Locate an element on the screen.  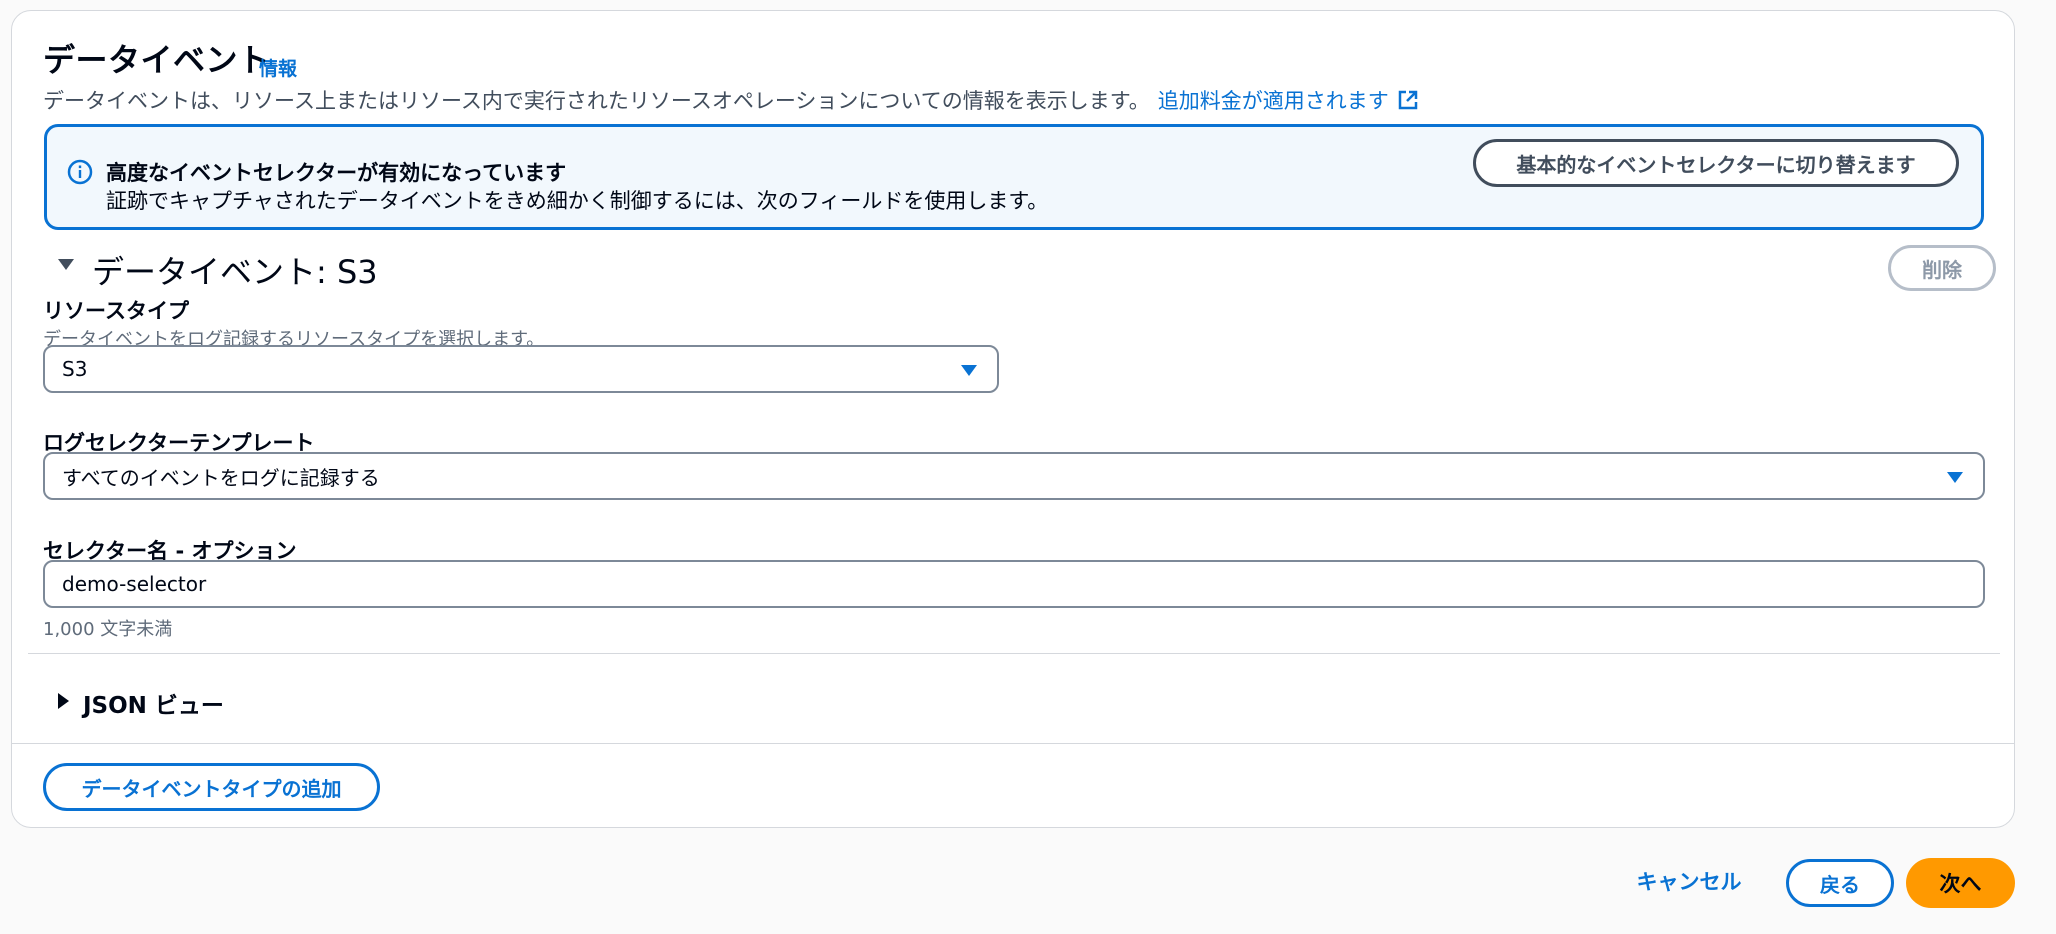
resource-type-select: S3 is located at coordinates (521, 369).